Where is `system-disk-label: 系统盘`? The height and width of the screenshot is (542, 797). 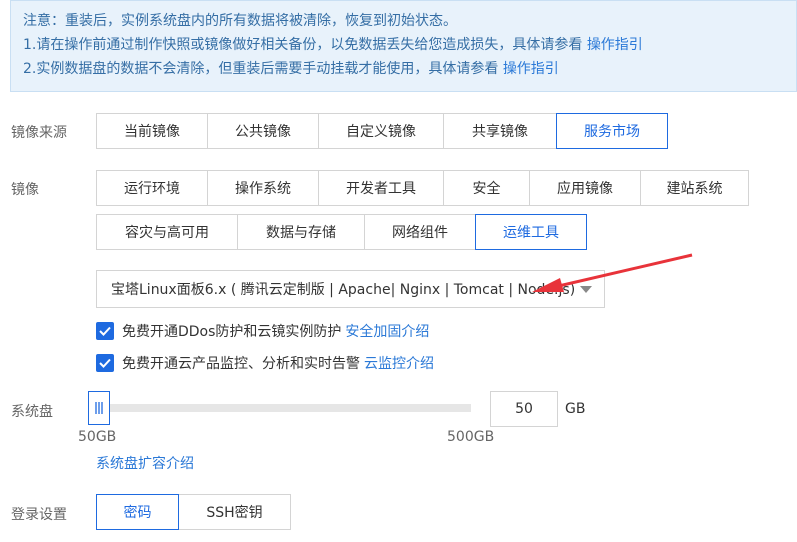
system-disk-label: 系统盘 is located at coordinates (32, 412).